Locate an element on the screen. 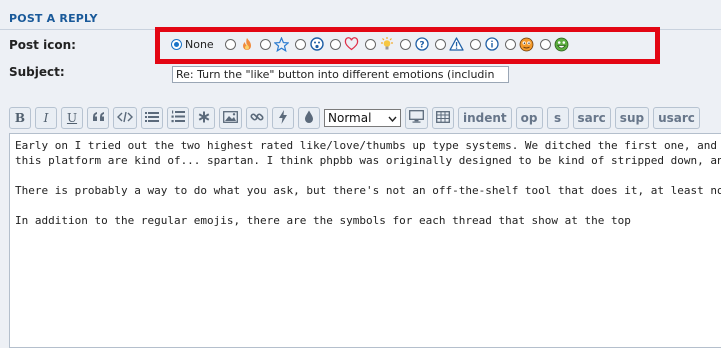  post-icon-option-fire is located at coordinates (239, 44).